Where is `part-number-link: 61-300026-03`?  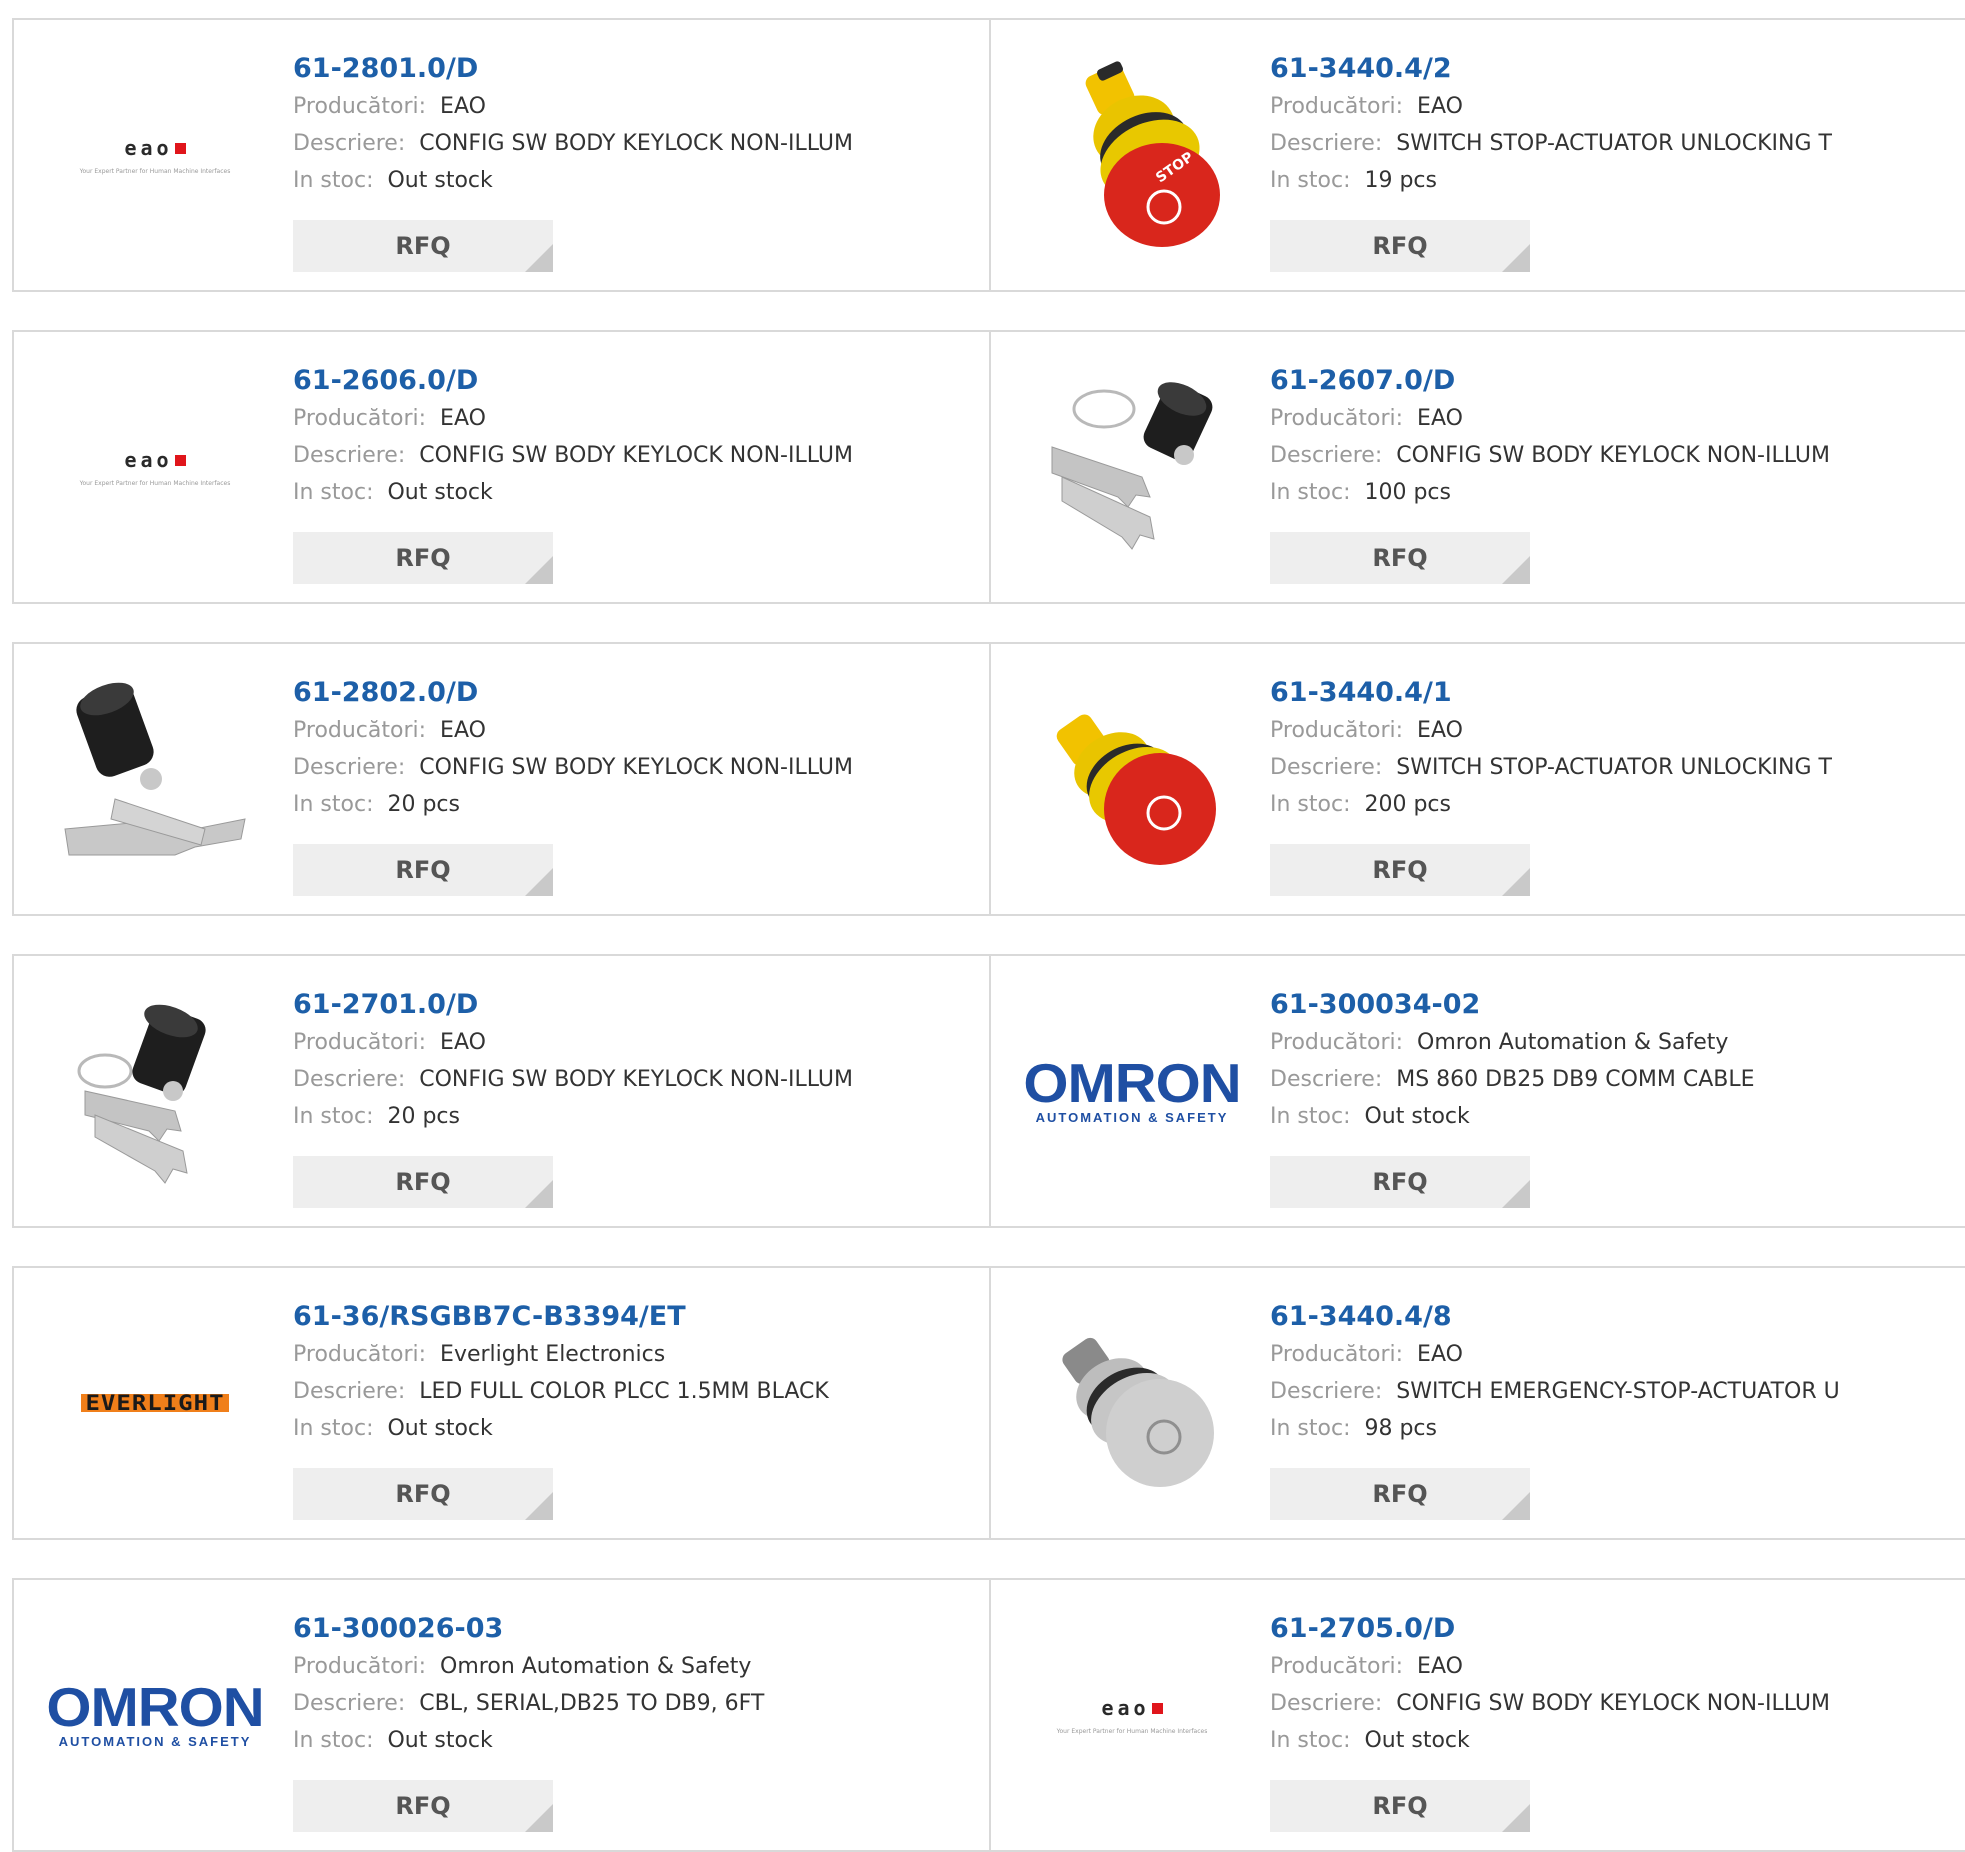
part-number-link: 61-300026-03 is located at coordinates (528, 1629).